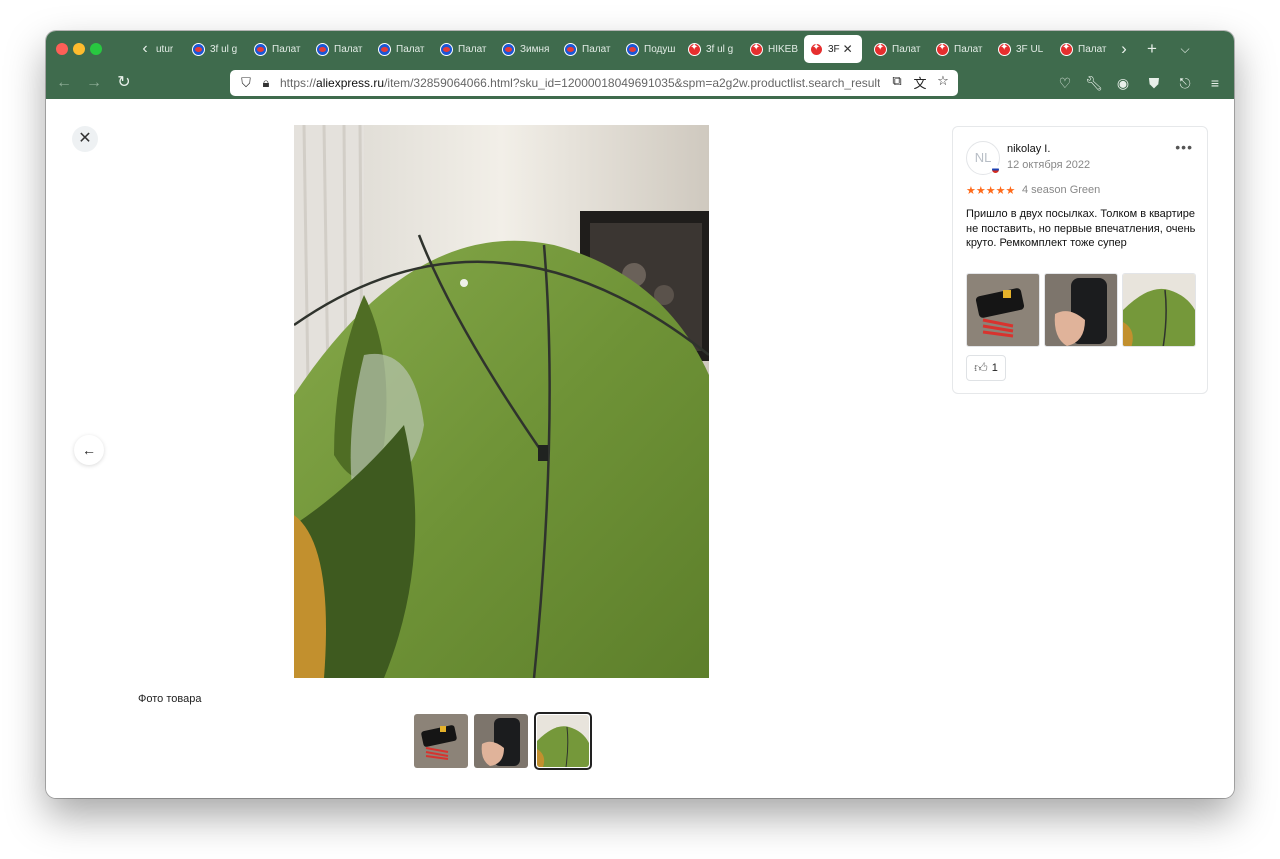 Image resolution: width=1280 pixels, height=859 pixels. Describe the element at coordinates (85, 139) in the screenshot. I see `close-viewer-button: ✕` at that location.